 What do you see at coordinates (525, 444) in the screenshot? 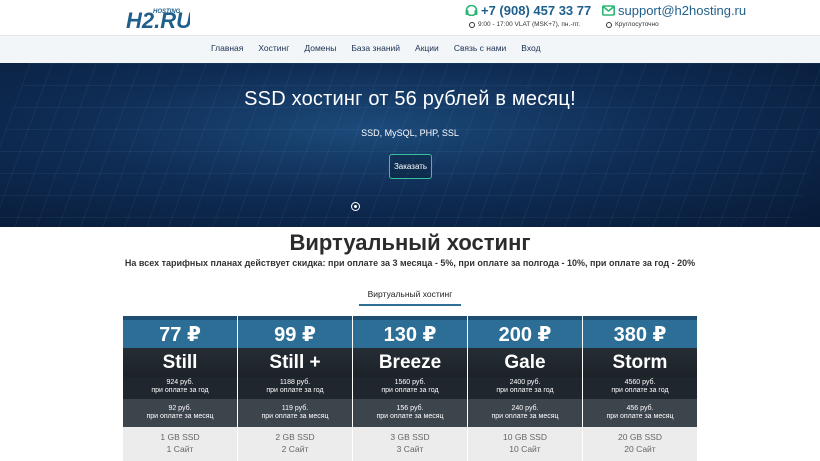
I see `plan-features: 10 GB SSD 10 Сайт` at bounding box center [525, 444].